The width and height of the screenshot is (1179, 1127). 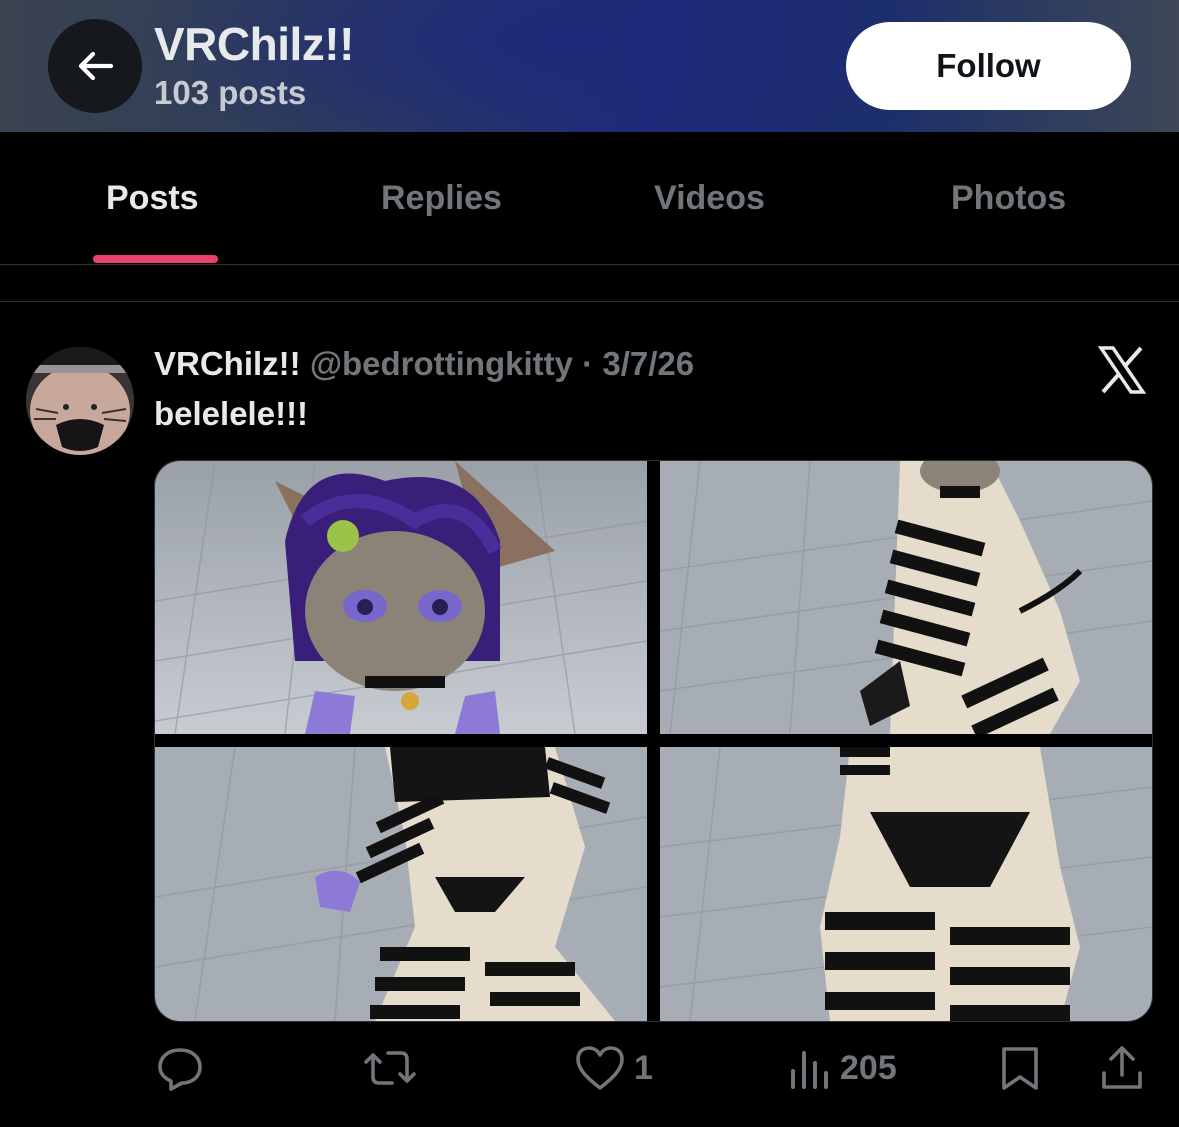 I want to click on post-date: 3/7/26, so click(x=648, y=363).